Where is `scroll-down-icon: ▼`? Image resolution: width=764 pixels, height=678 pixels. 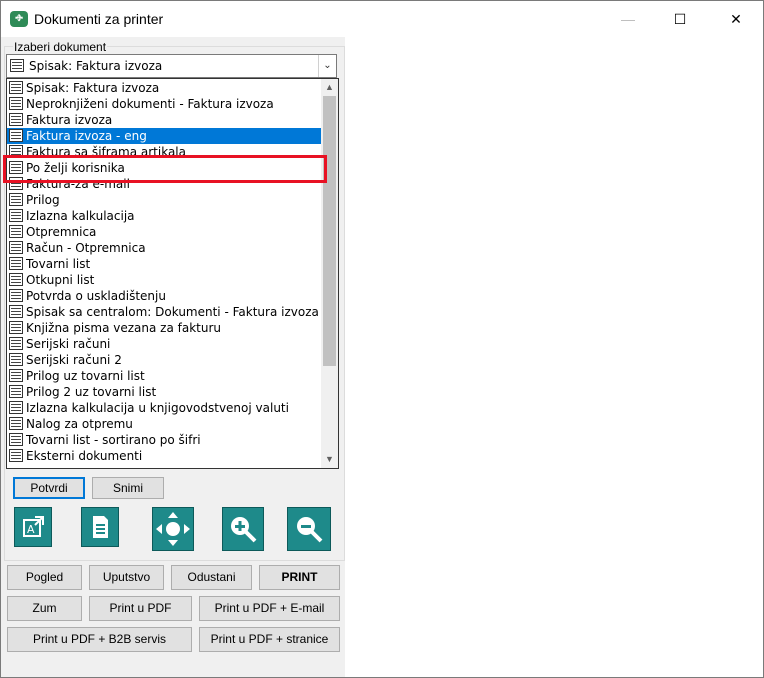
scroll-down-icon: ▼ is located at coordinates (329, 459).